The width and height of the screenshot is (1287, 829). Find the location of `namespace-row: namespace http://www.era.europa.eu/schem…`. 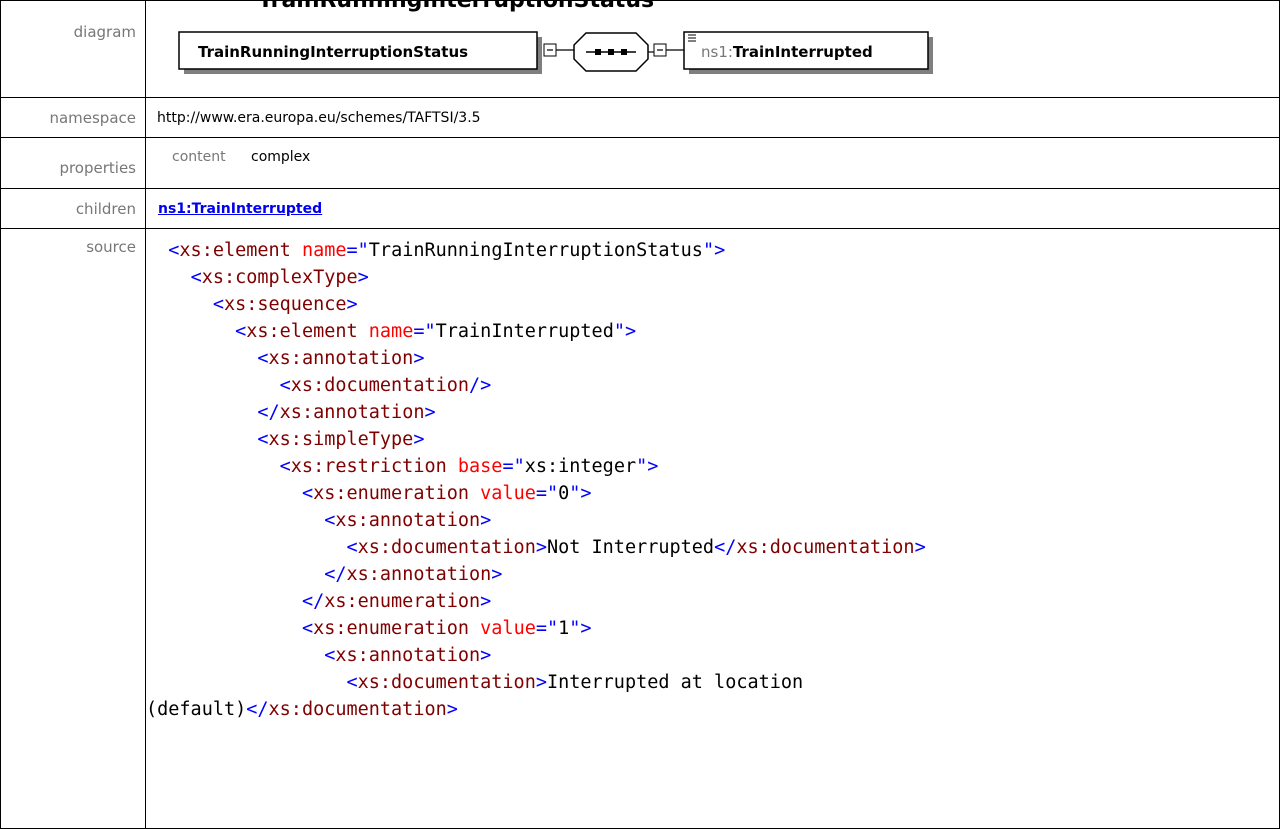

namespace-row: namespace http://www.era.europa.eu/schem… is located at coordinates (640, 117).